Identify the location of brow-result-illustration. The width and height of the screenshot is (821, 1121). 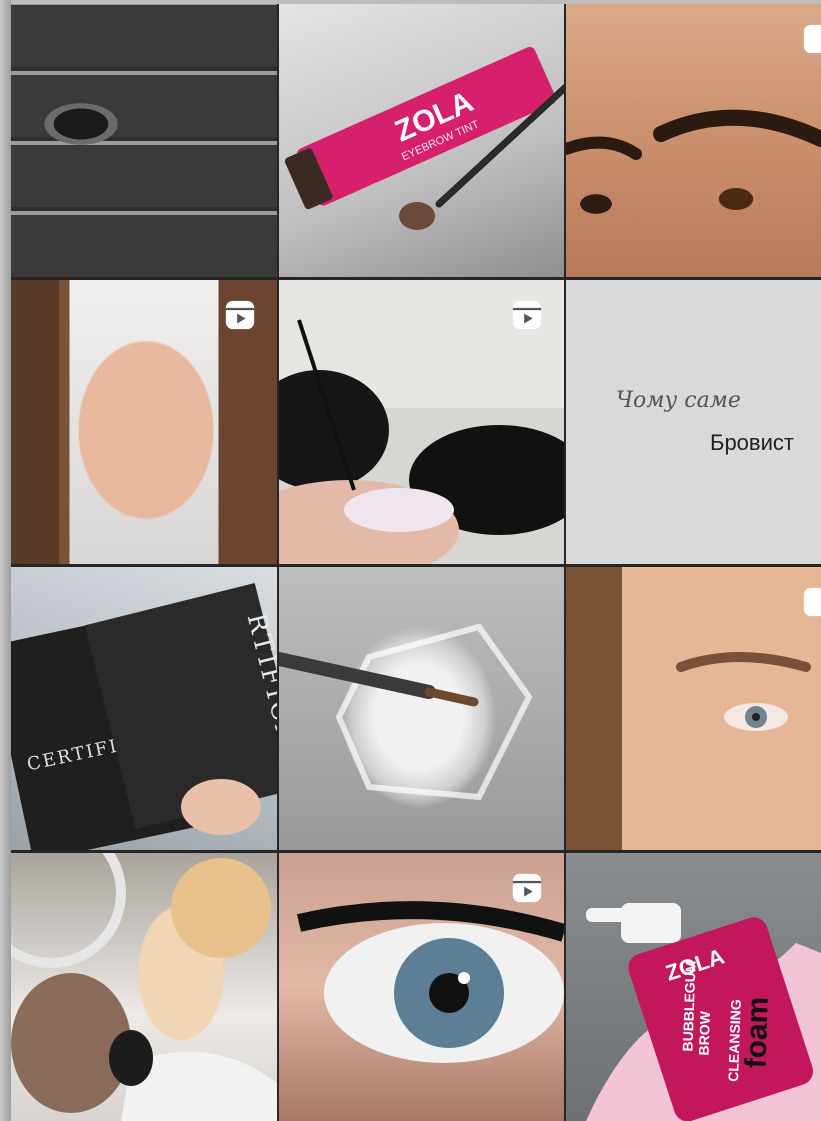
(743, 691).